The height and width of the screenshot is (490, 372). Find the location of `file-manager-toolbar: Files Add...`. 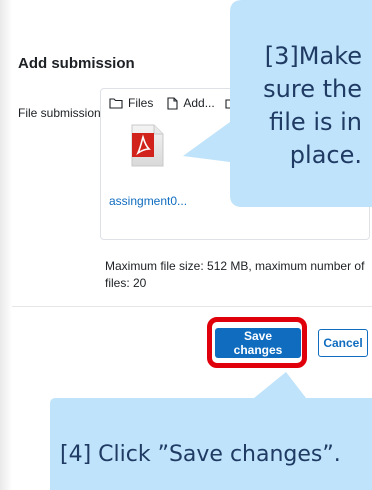

file-manager-toolbar: Files Add... is located at coordinates (173, 103).